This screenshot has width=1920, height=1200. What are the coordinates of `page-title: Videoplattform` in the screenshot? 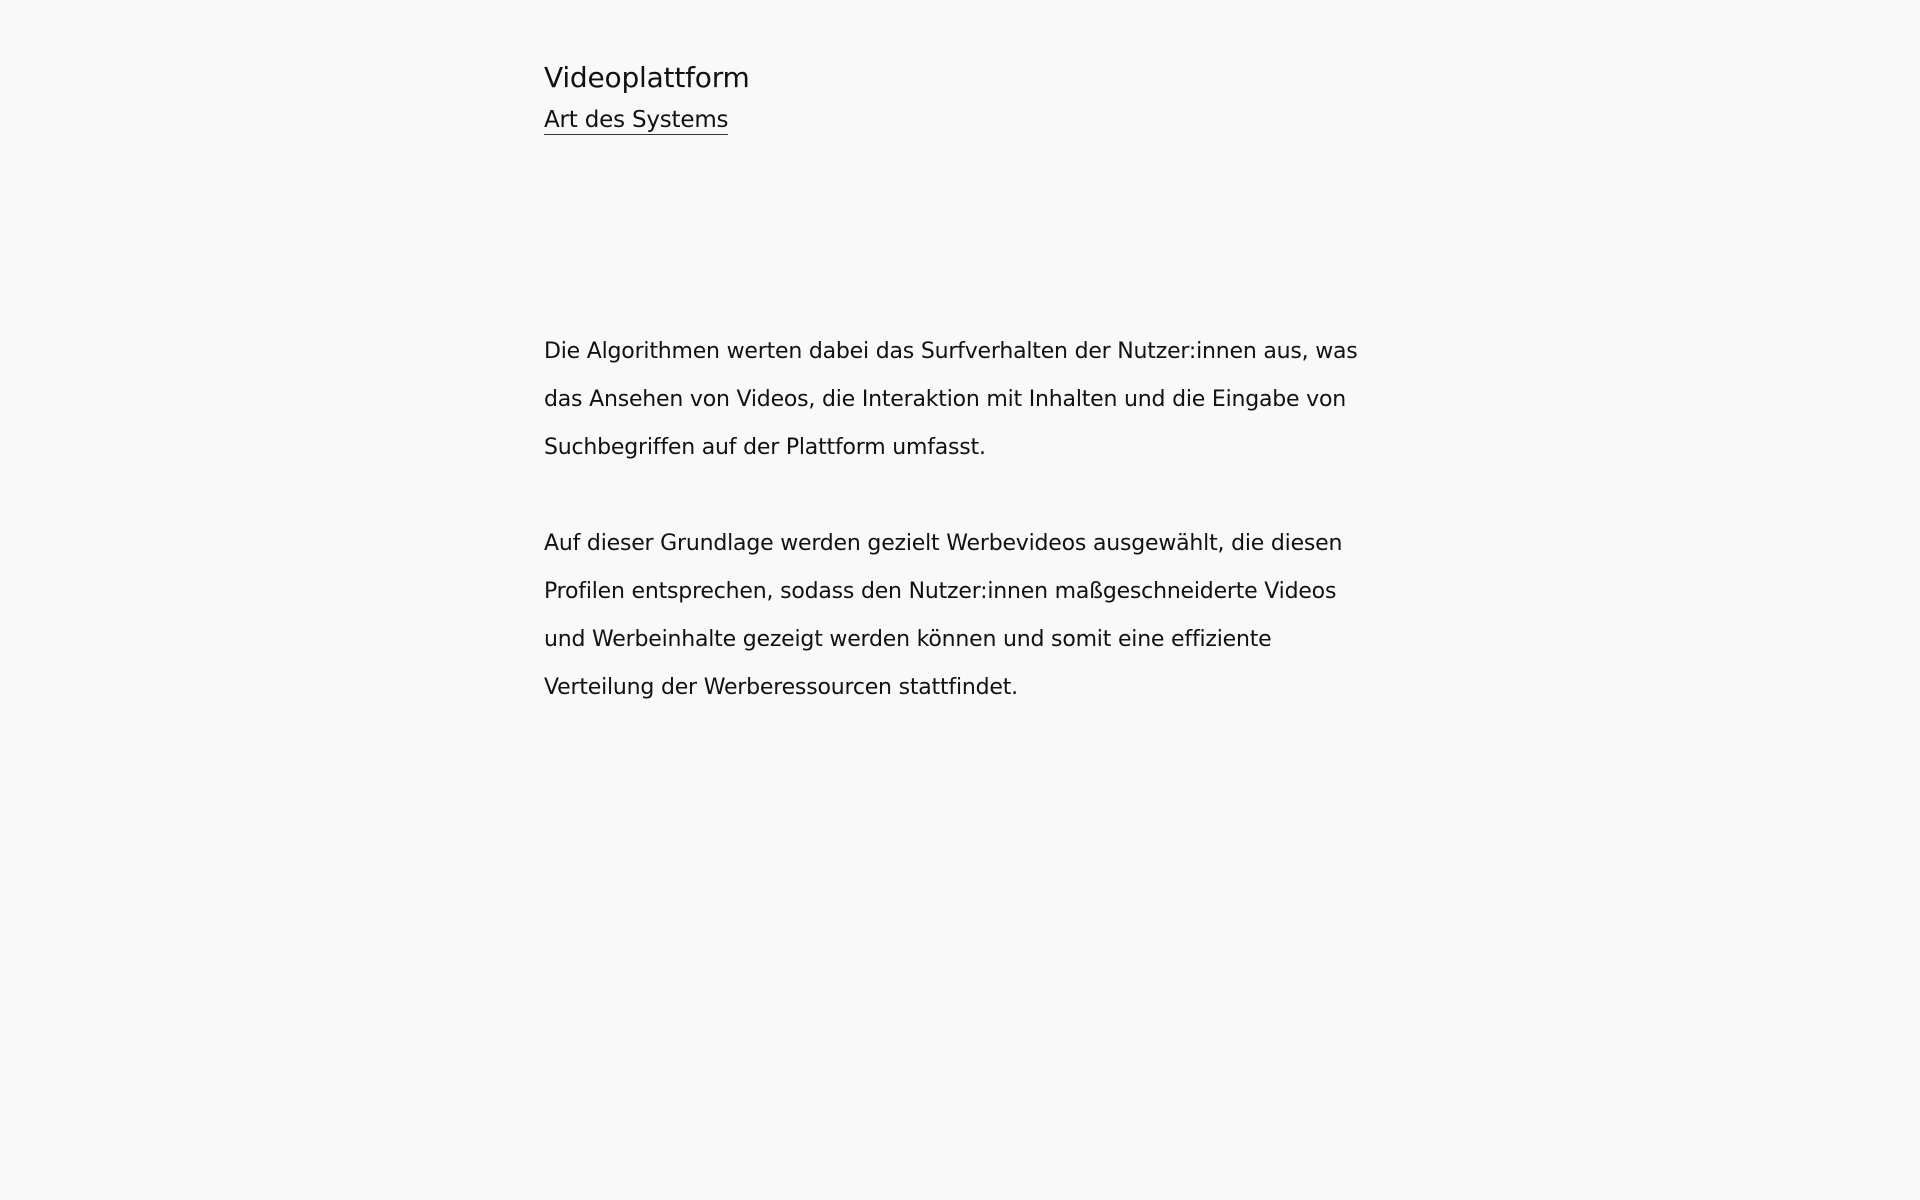 It's located at (647, 77).